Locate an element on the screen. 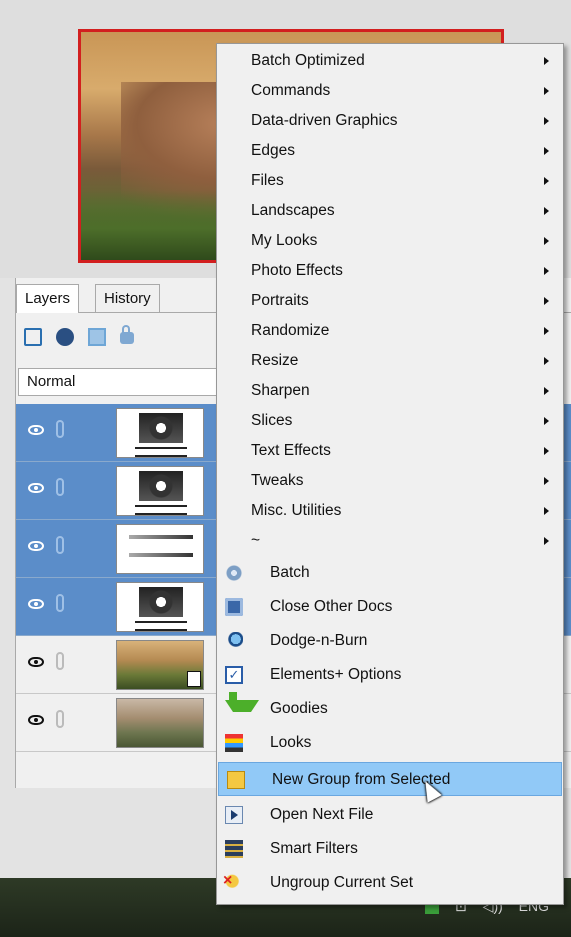 This screenshot has height=937, width=571. smart-object-icon is located at coordinates (194, 679).